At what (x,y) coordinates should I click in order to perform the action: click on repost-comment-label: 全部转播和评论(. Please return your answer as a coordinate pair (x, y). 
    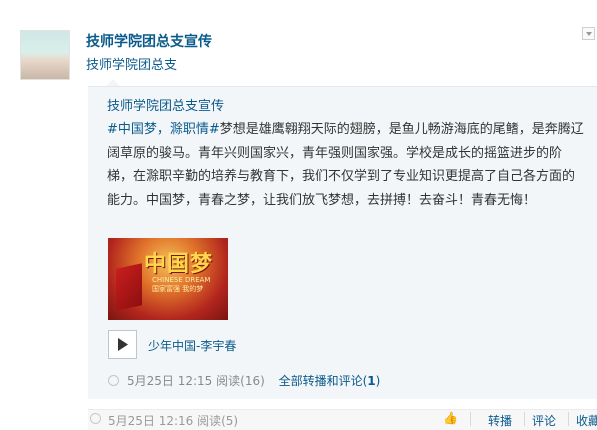
    Looking at the image, I should click on (323, 381).